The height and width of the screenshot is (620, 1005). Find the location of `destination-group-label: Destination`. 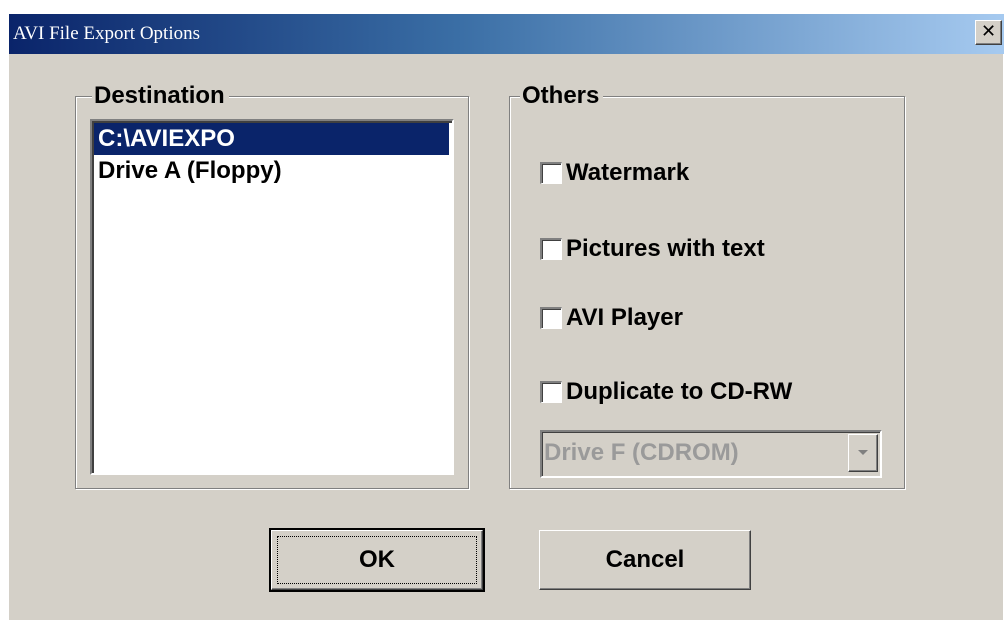

destination-group-label: Destination is located at coordinates (160, 96).